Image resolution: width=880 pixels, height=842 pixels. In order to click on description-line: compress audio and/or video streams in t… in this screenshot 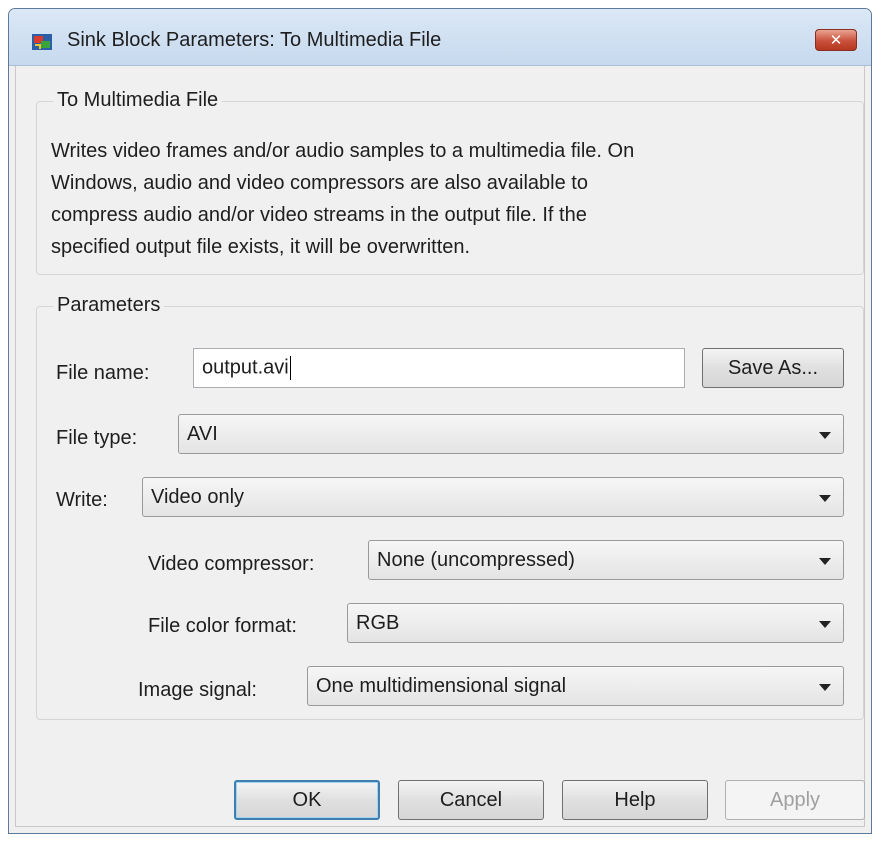, I will do `click(319, 215)`.